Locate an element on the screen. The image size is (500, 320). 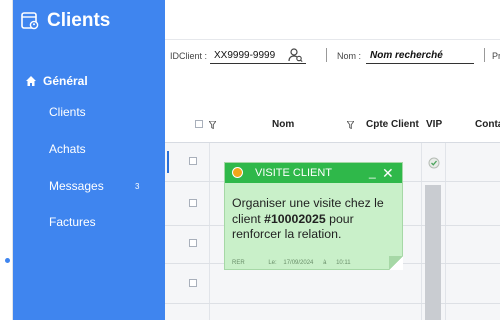
pin-icon is located at coordinates (237, 172).